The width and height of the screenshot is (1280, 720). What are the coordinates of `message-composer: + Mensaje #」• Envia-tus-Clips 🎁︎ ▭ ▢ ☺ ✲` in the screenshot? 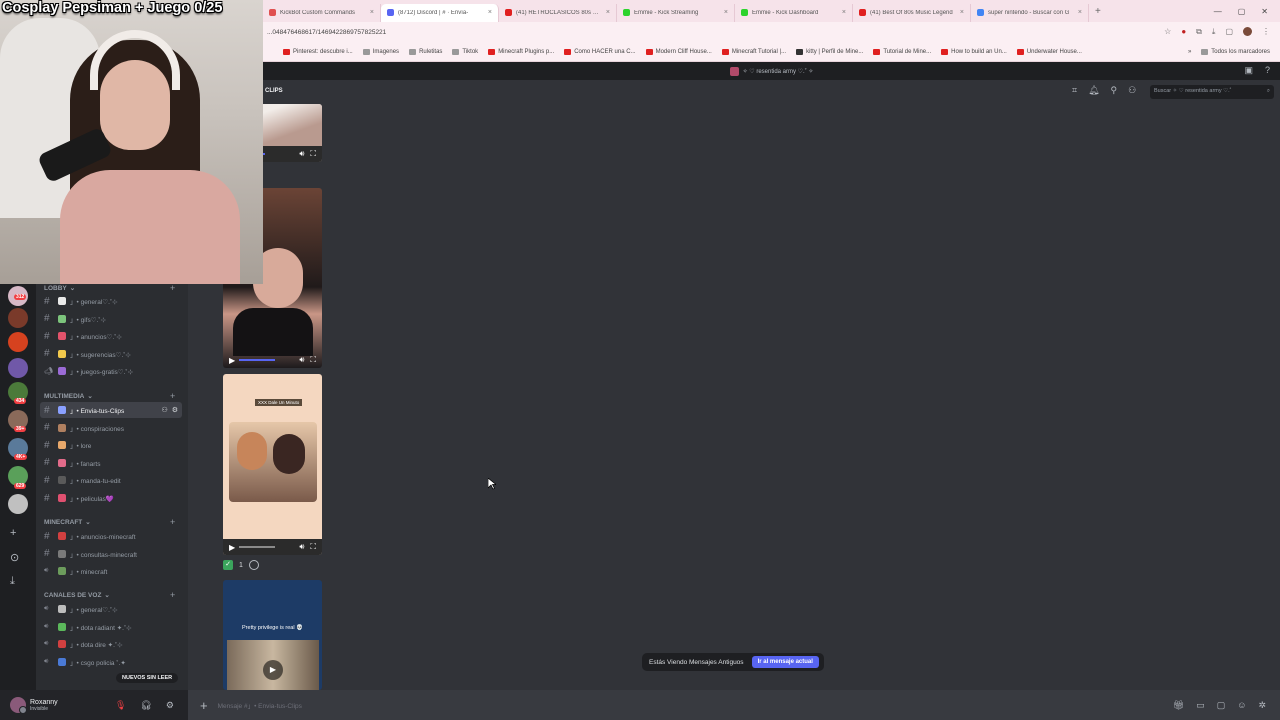 It's located at (734, 705).